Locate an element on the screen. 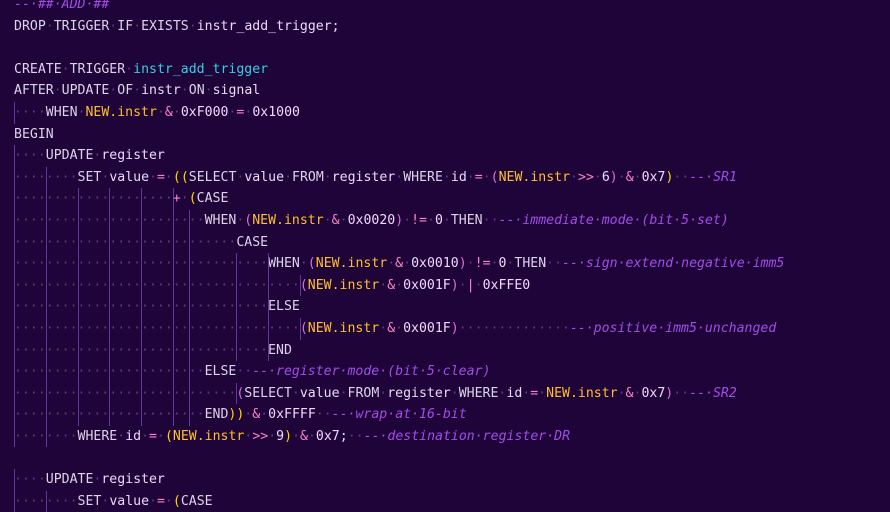 This screenshot has width=890, height=512. code-line: AFTER·UPDATE·OF·instr·ON·signal is located at coordinates (452, 91).